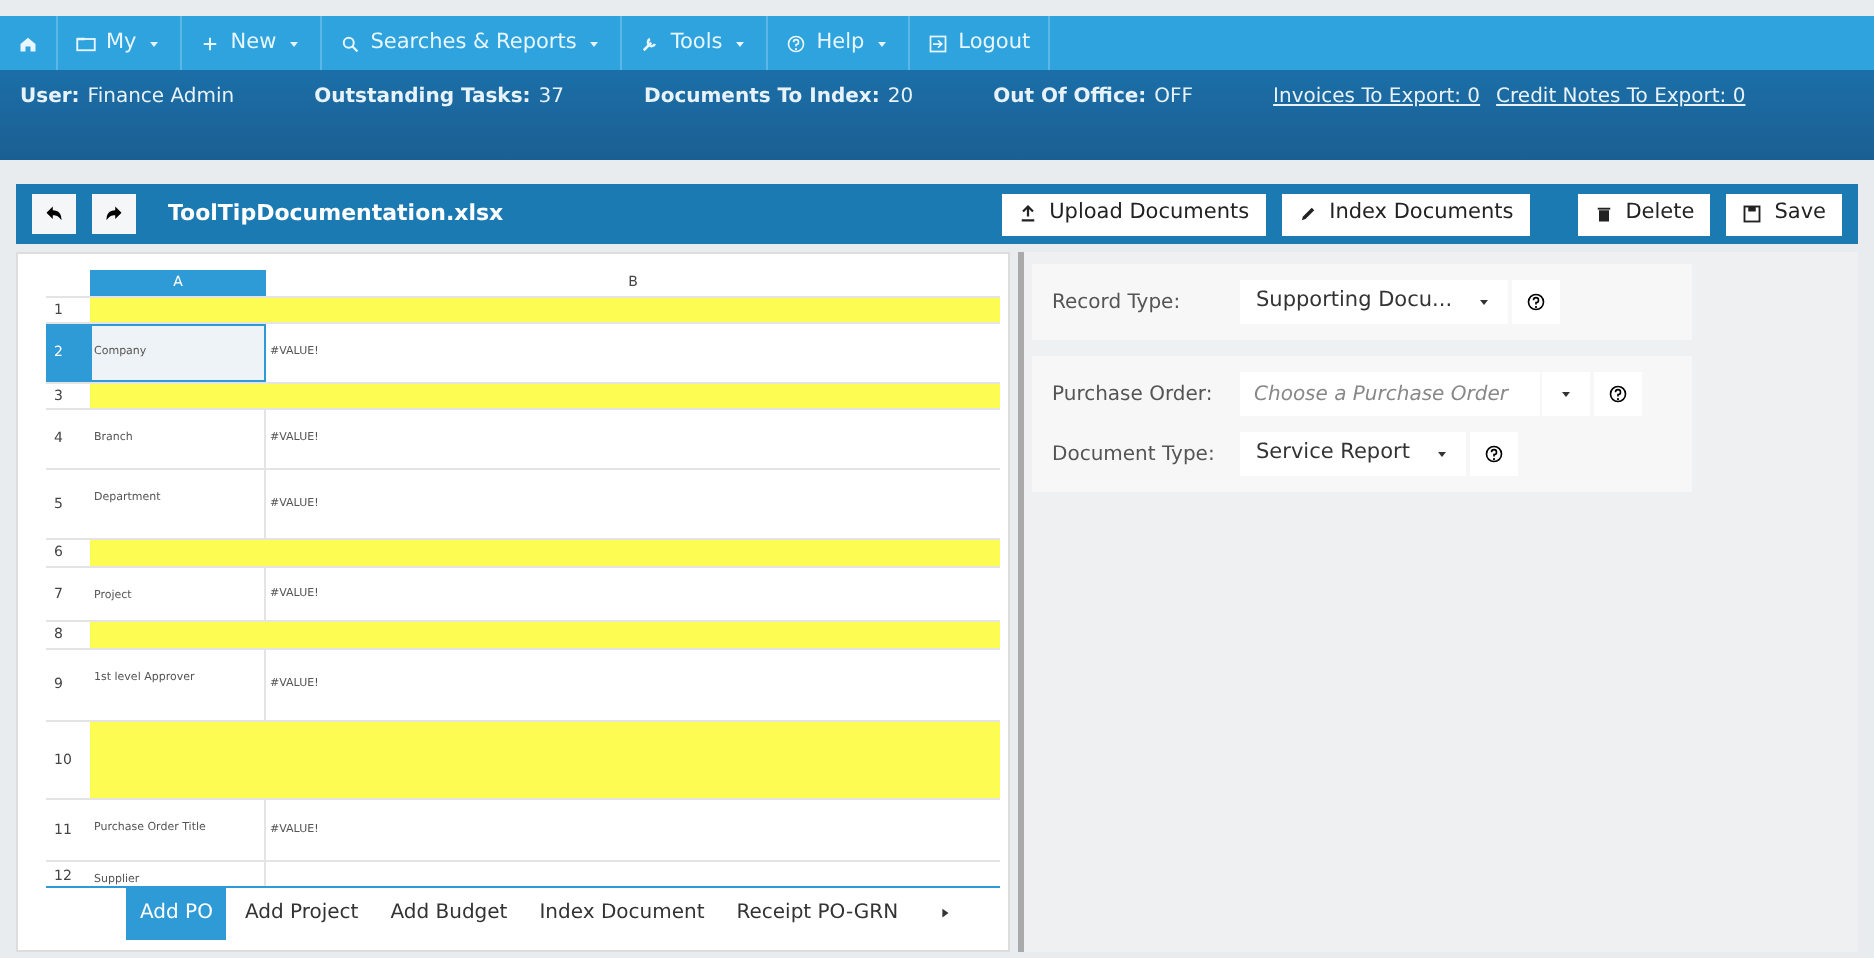  I want to click on sheet-tab: Add Budget, so click(449, 913).